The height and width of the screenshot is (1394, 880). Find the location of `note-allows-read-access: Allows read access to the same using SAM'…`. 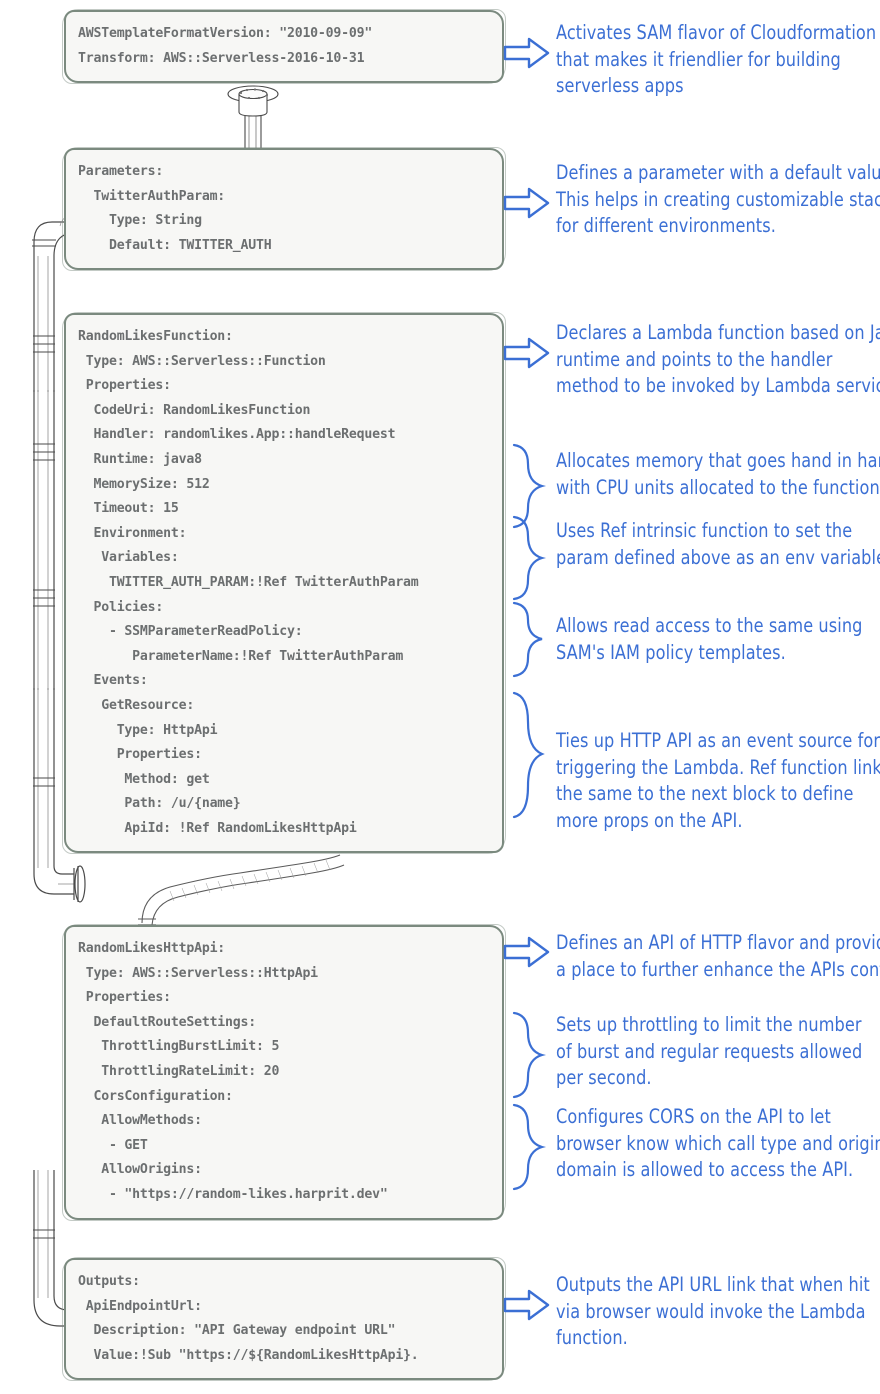

note-allows-read-access: Allows read access to the same using SAM'… is located at coordinates (709, 639).